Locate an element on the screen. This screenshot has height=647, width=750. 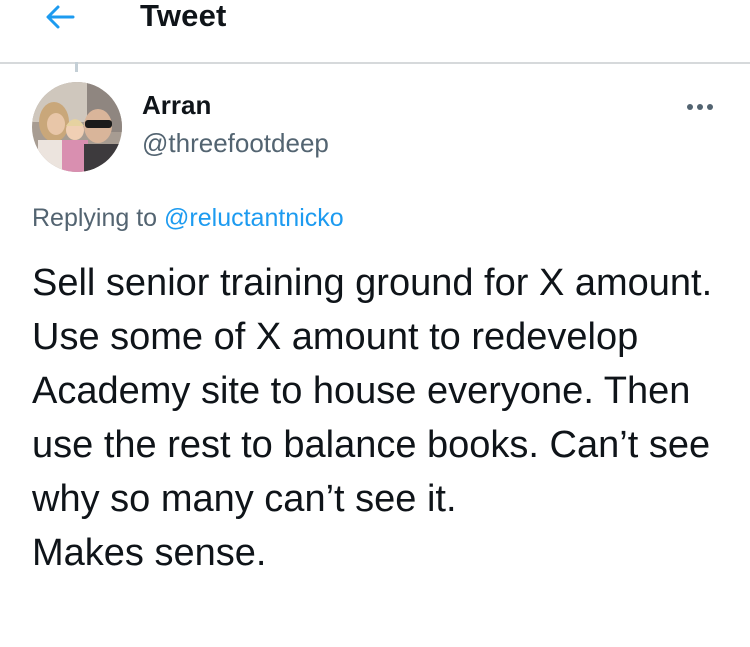
page-title: Tweet is located at coordinates (183, 16).